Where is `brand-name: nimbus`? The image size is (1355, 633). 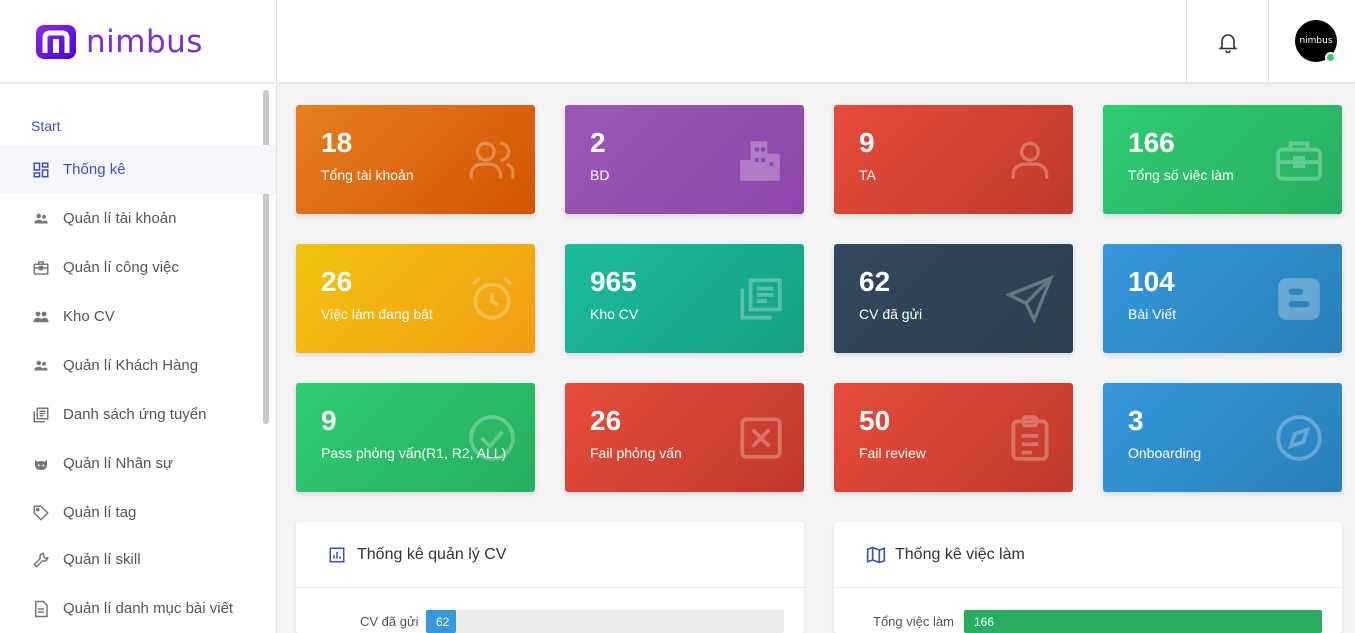
brand-name: nimbus is located at coordinates (144, 41).